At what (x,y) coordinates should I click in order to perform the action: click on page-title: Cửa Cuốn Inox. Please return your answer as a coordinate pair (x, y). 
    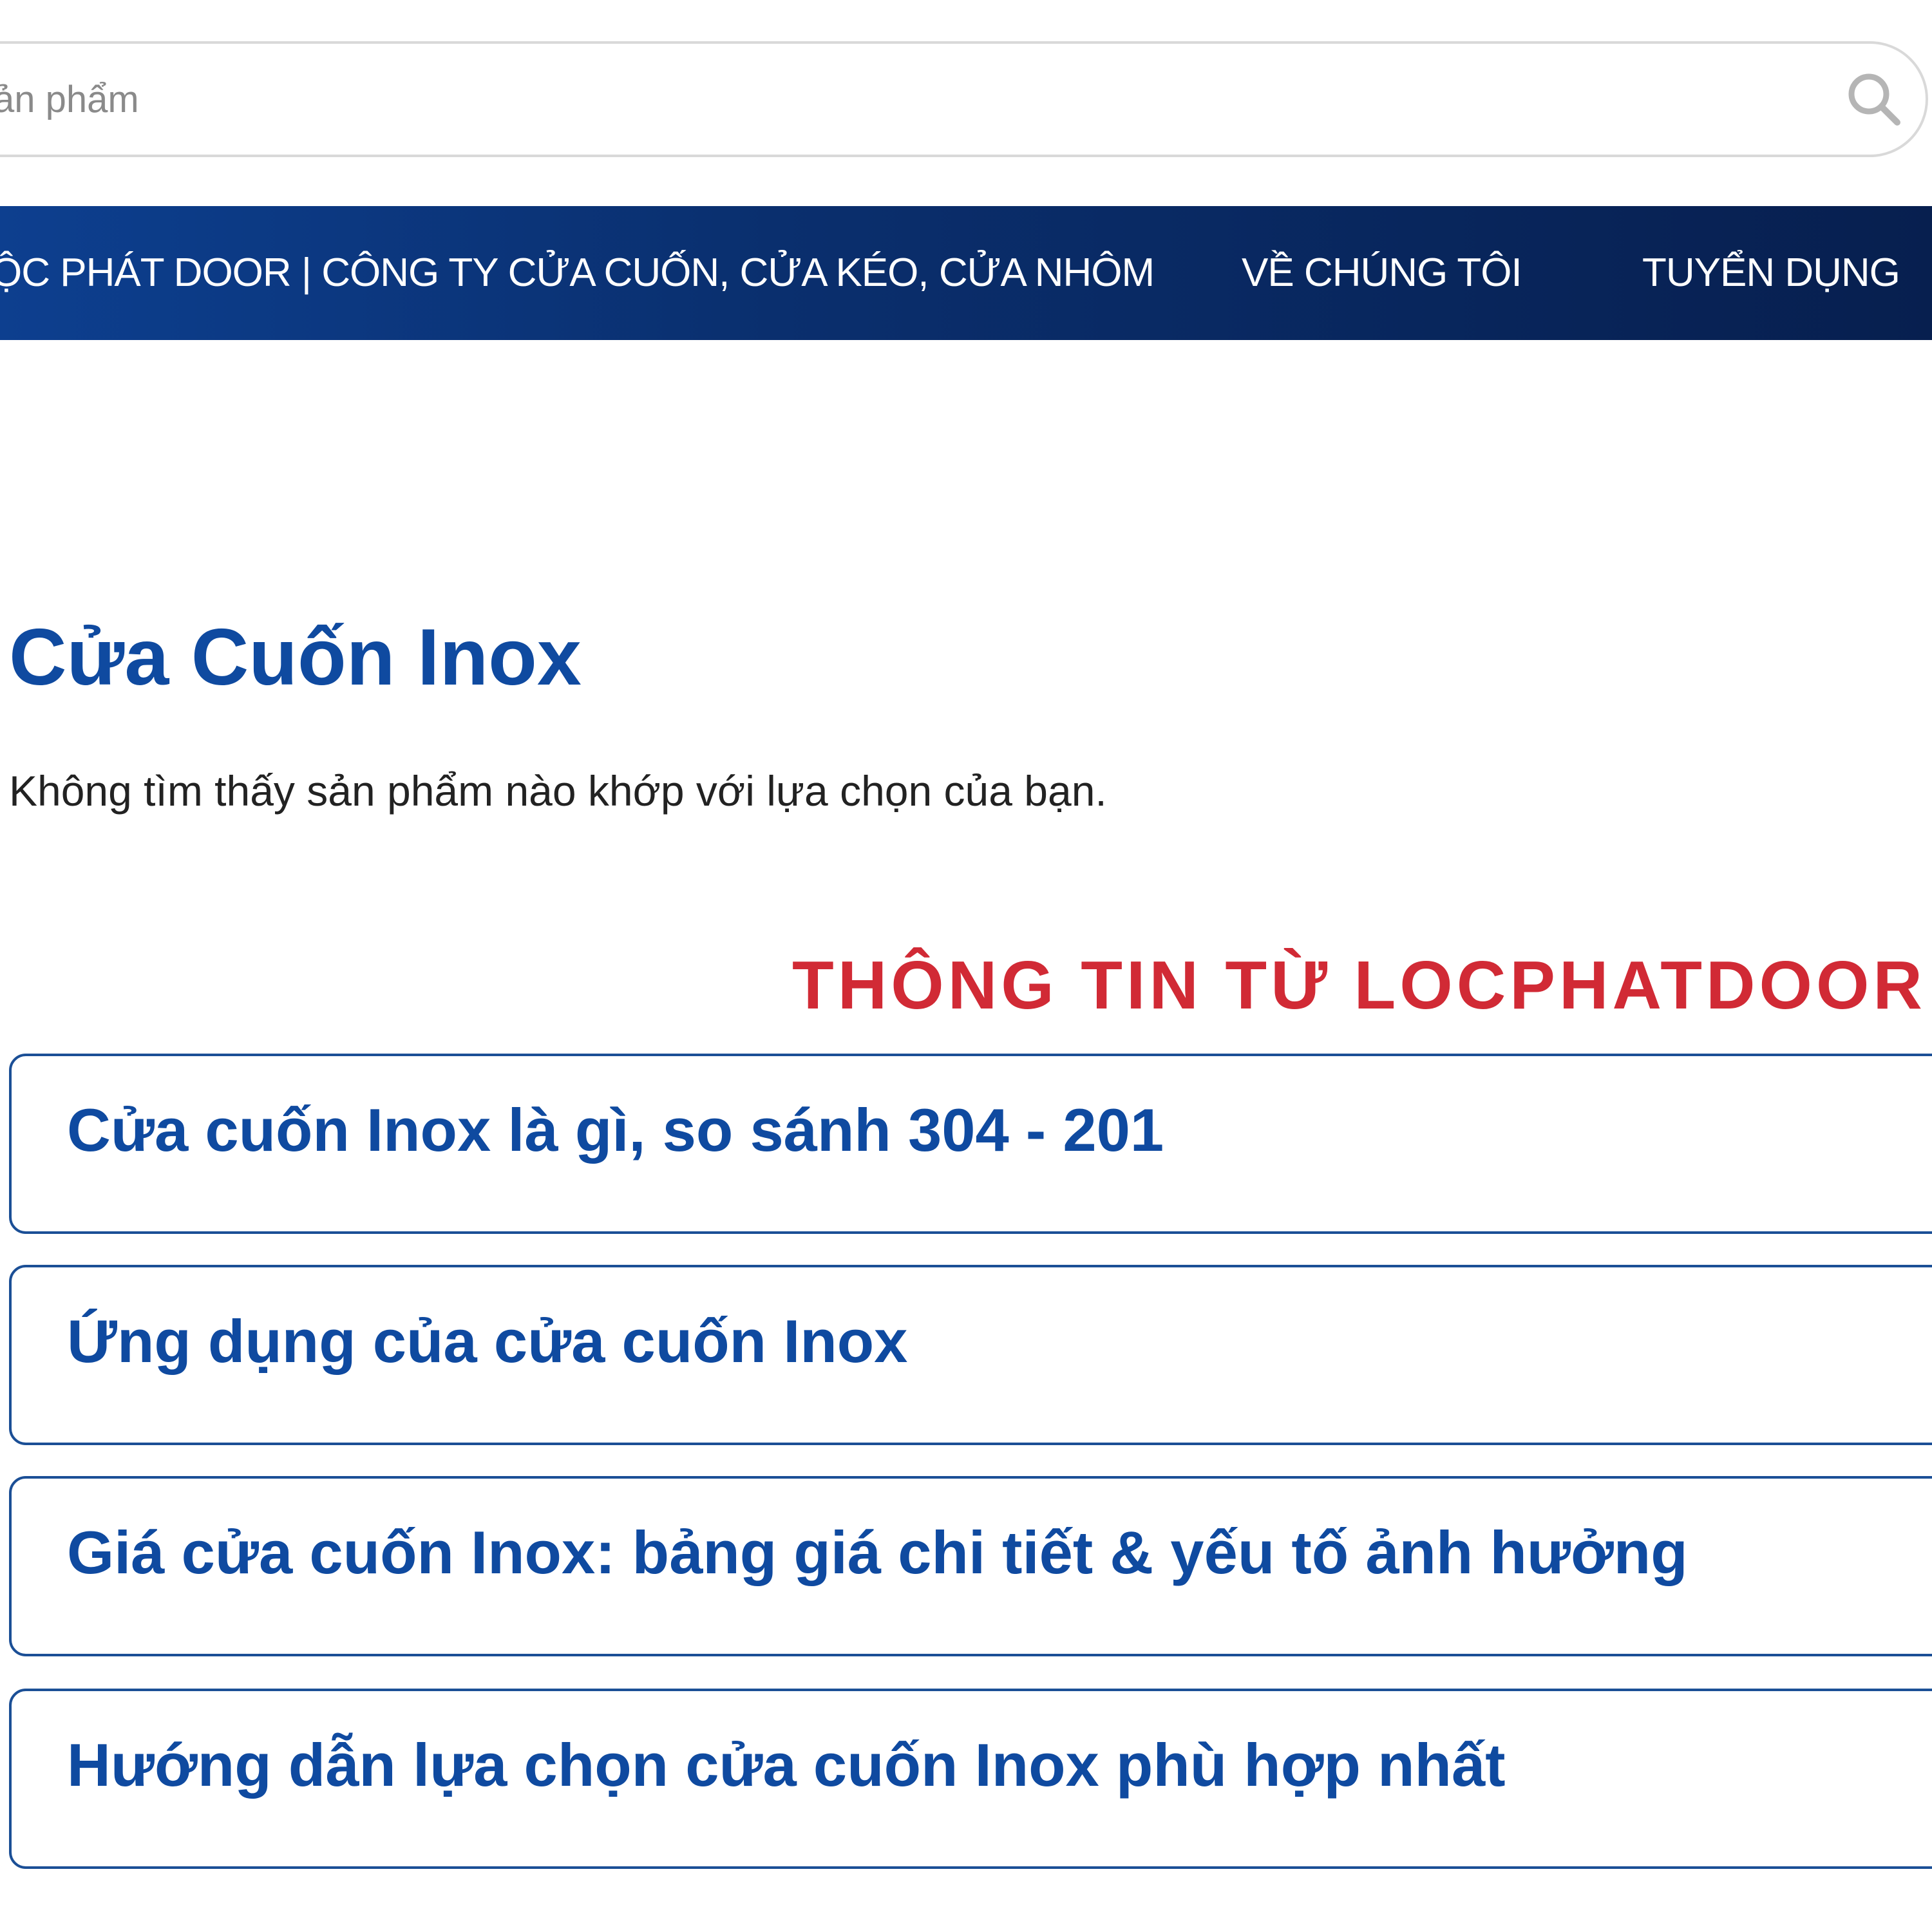
    Looking at the image, I should click on (295, 657).